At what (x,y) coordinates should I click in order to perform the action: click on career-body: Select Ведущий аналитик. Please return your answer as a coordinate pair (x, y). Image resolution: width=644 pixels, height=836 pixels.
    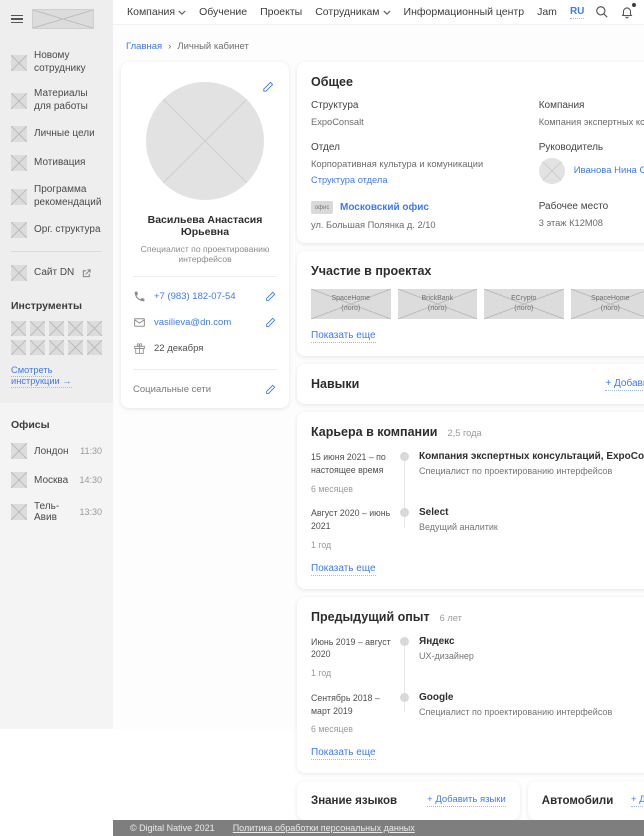
    Looking at the image, I should click on (531, 529).